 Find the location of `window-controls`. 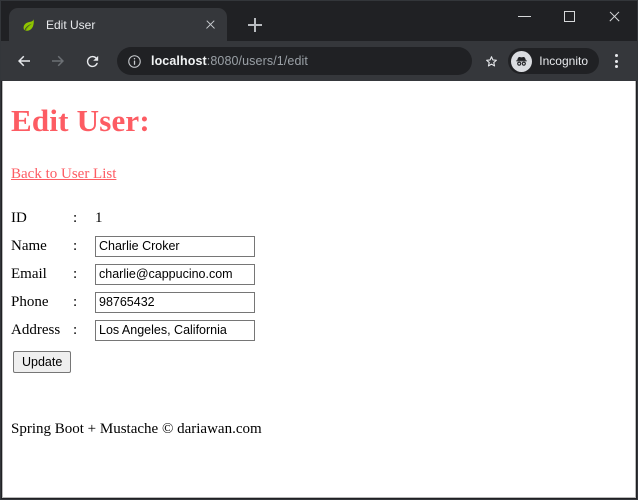

window-controls is located at coordinates (569, 16).